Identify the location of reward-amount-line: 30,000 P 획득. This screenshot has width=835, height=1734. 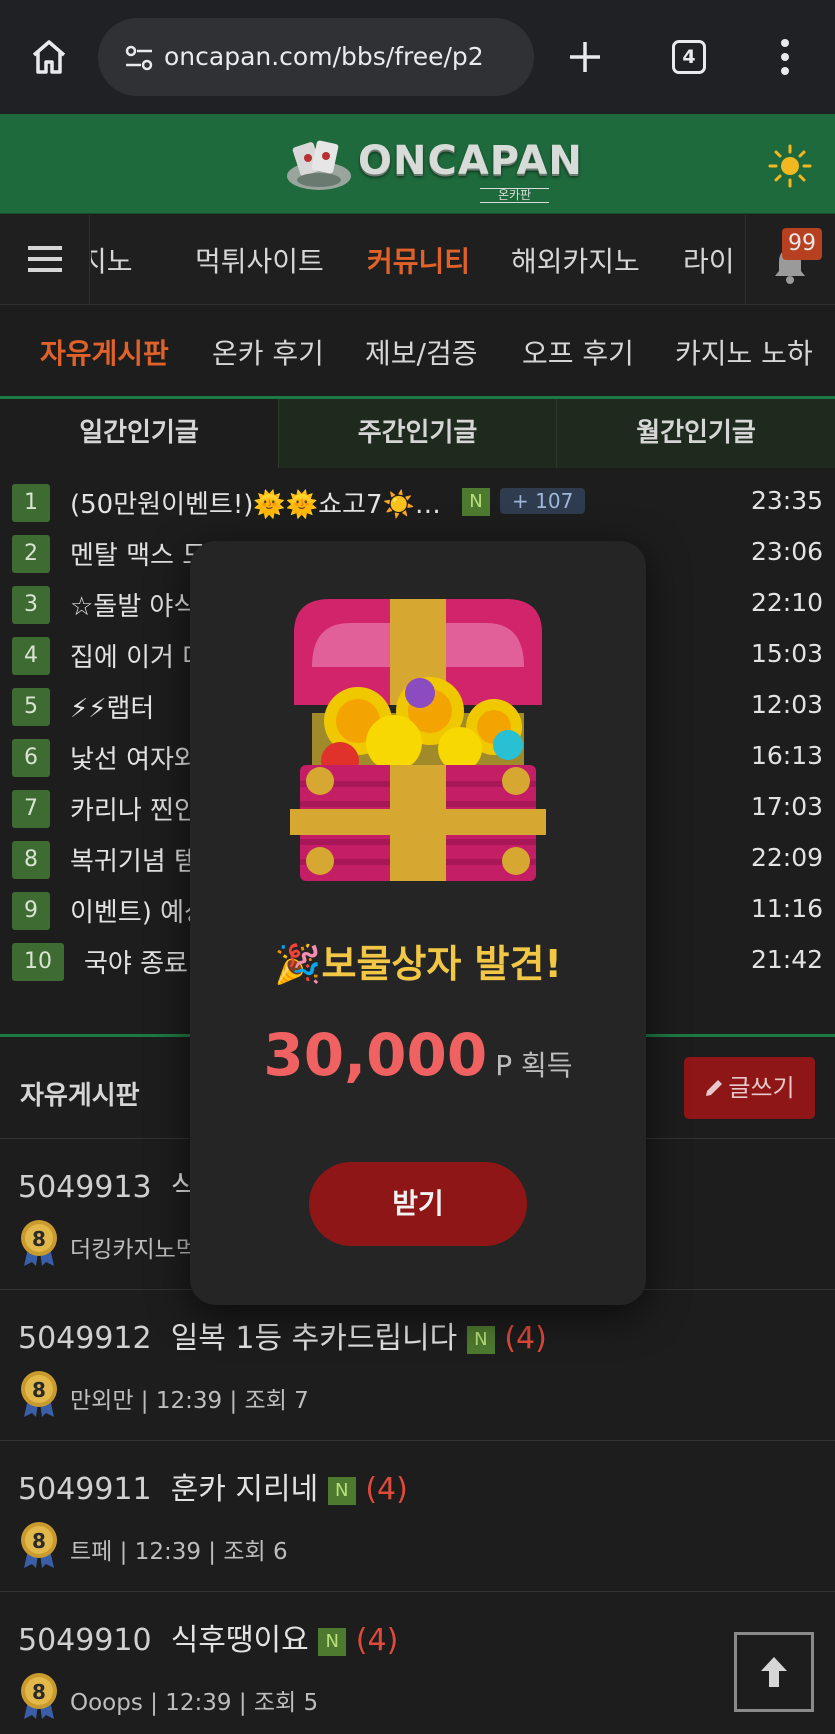
(418, 1055).